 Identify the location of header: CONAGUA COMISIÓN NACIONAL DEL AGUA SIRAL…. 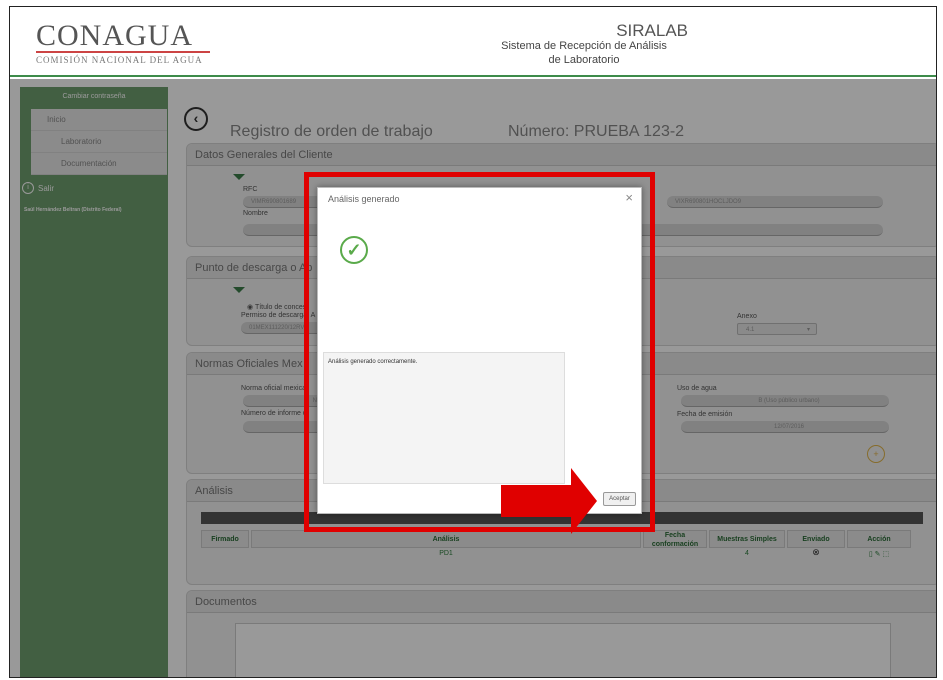
(473, 42).